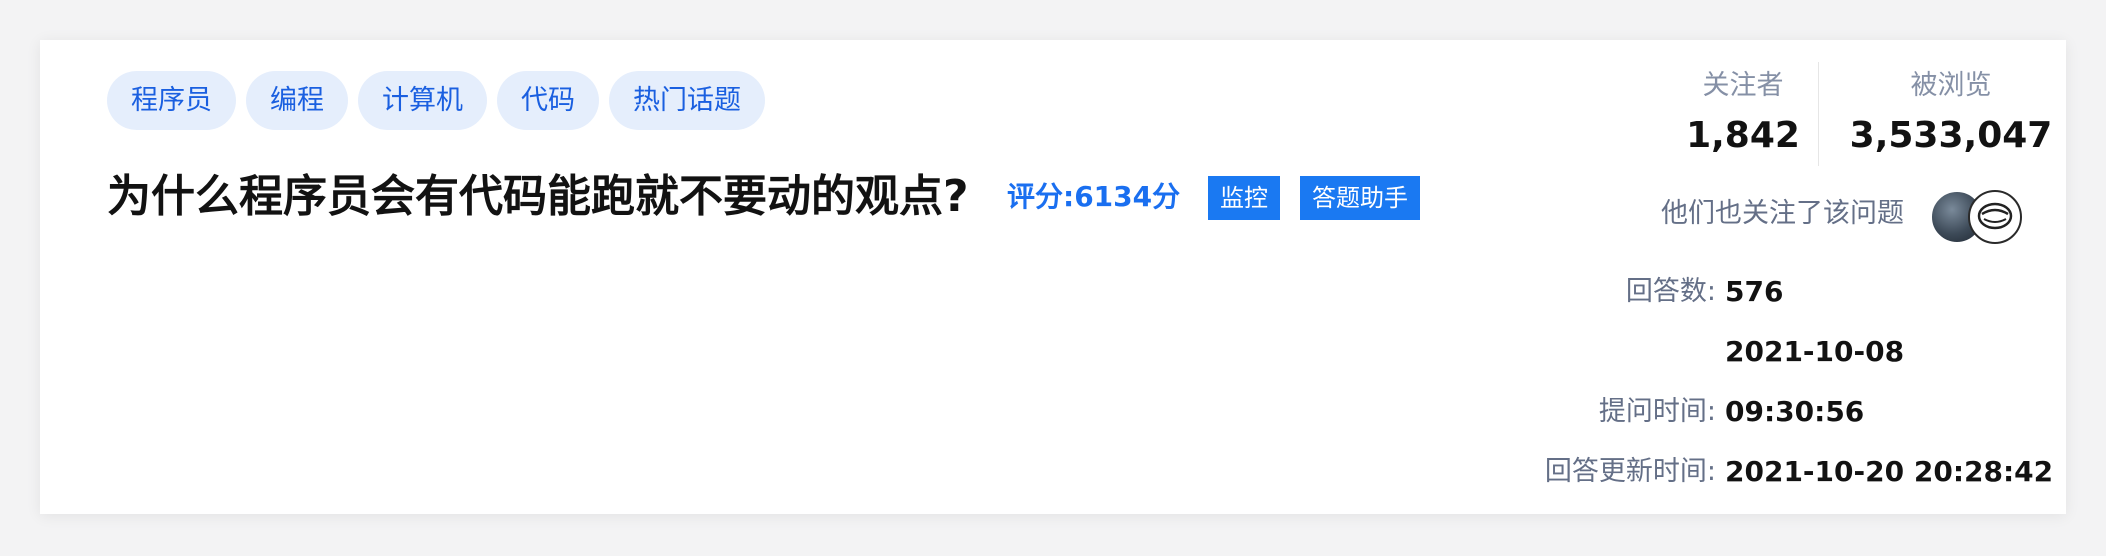  What do you see at coordinates (1743, 85) in the screenshot?
I see `followers-label: 关注者` at bounding box center [1743, 85].